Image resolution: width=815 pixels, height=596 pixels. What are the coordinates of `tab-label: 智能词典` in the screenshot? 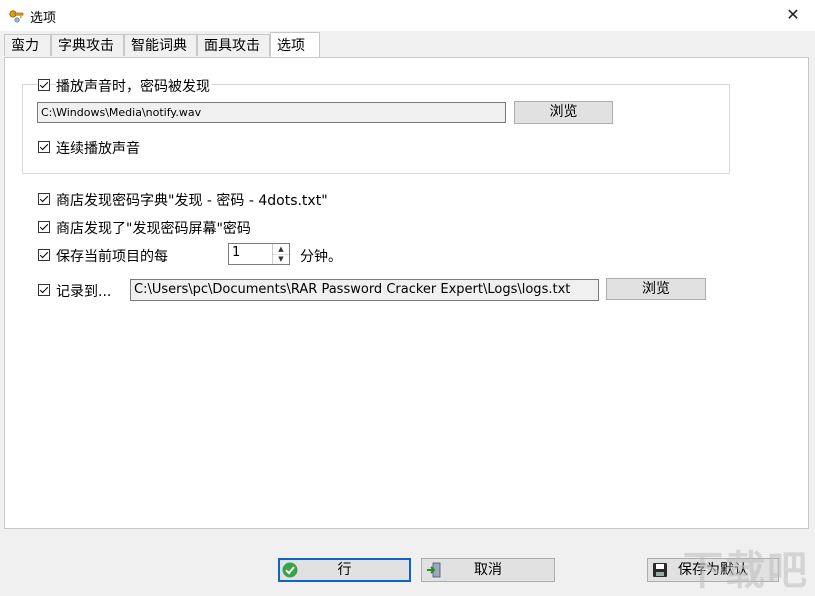 It's located at (159, 46).